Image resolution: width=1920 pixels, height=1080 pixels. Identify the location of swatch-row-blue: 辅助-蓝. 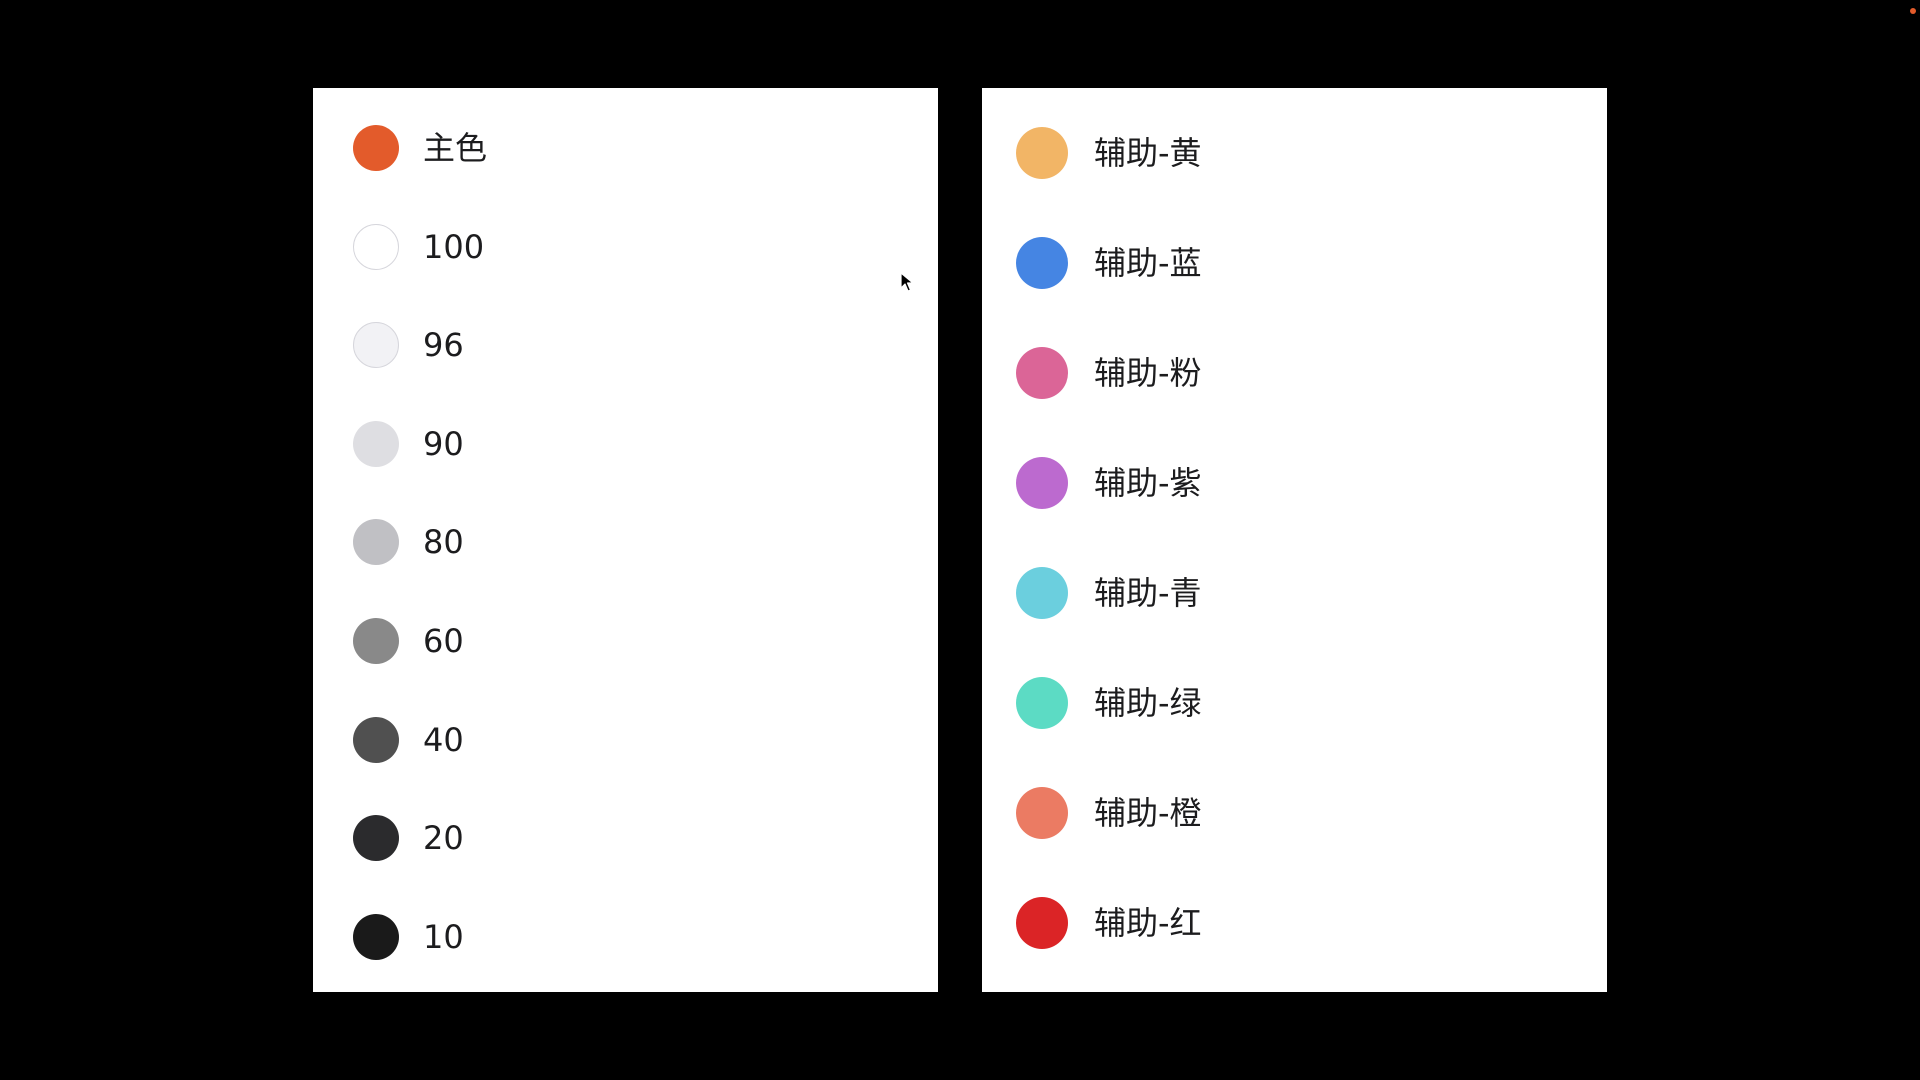
(1109, 263).